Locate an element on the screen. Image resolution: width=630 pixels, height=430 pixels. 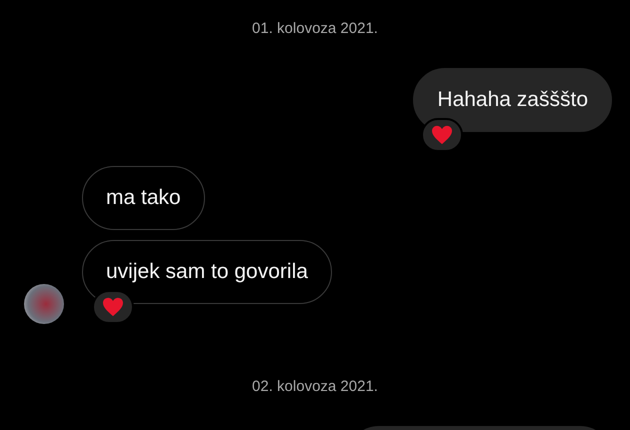
message-bubble: uvijek sam to govorila is located at coordinates (207, 272).